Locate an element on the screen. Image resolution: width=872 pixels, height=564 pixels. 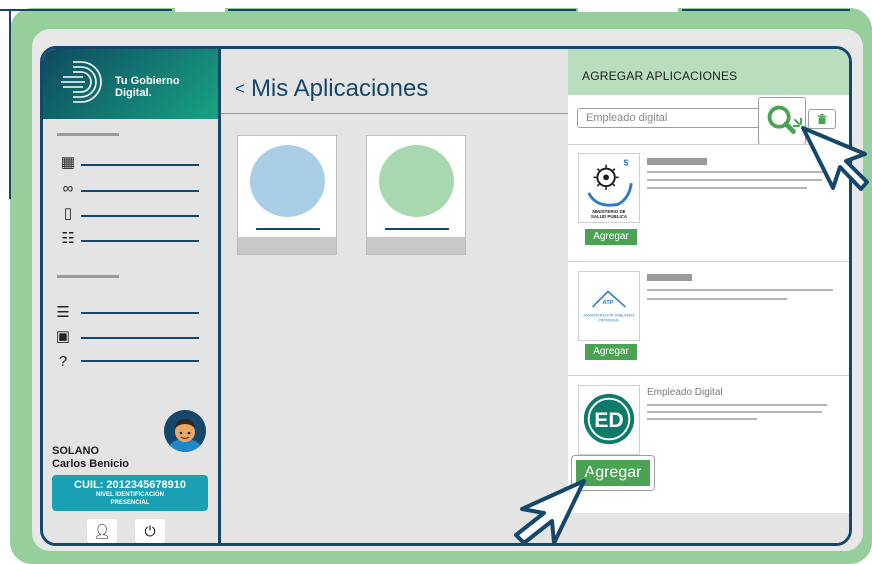
receipt-icon: ☰ is located at coordinates (63, 313).